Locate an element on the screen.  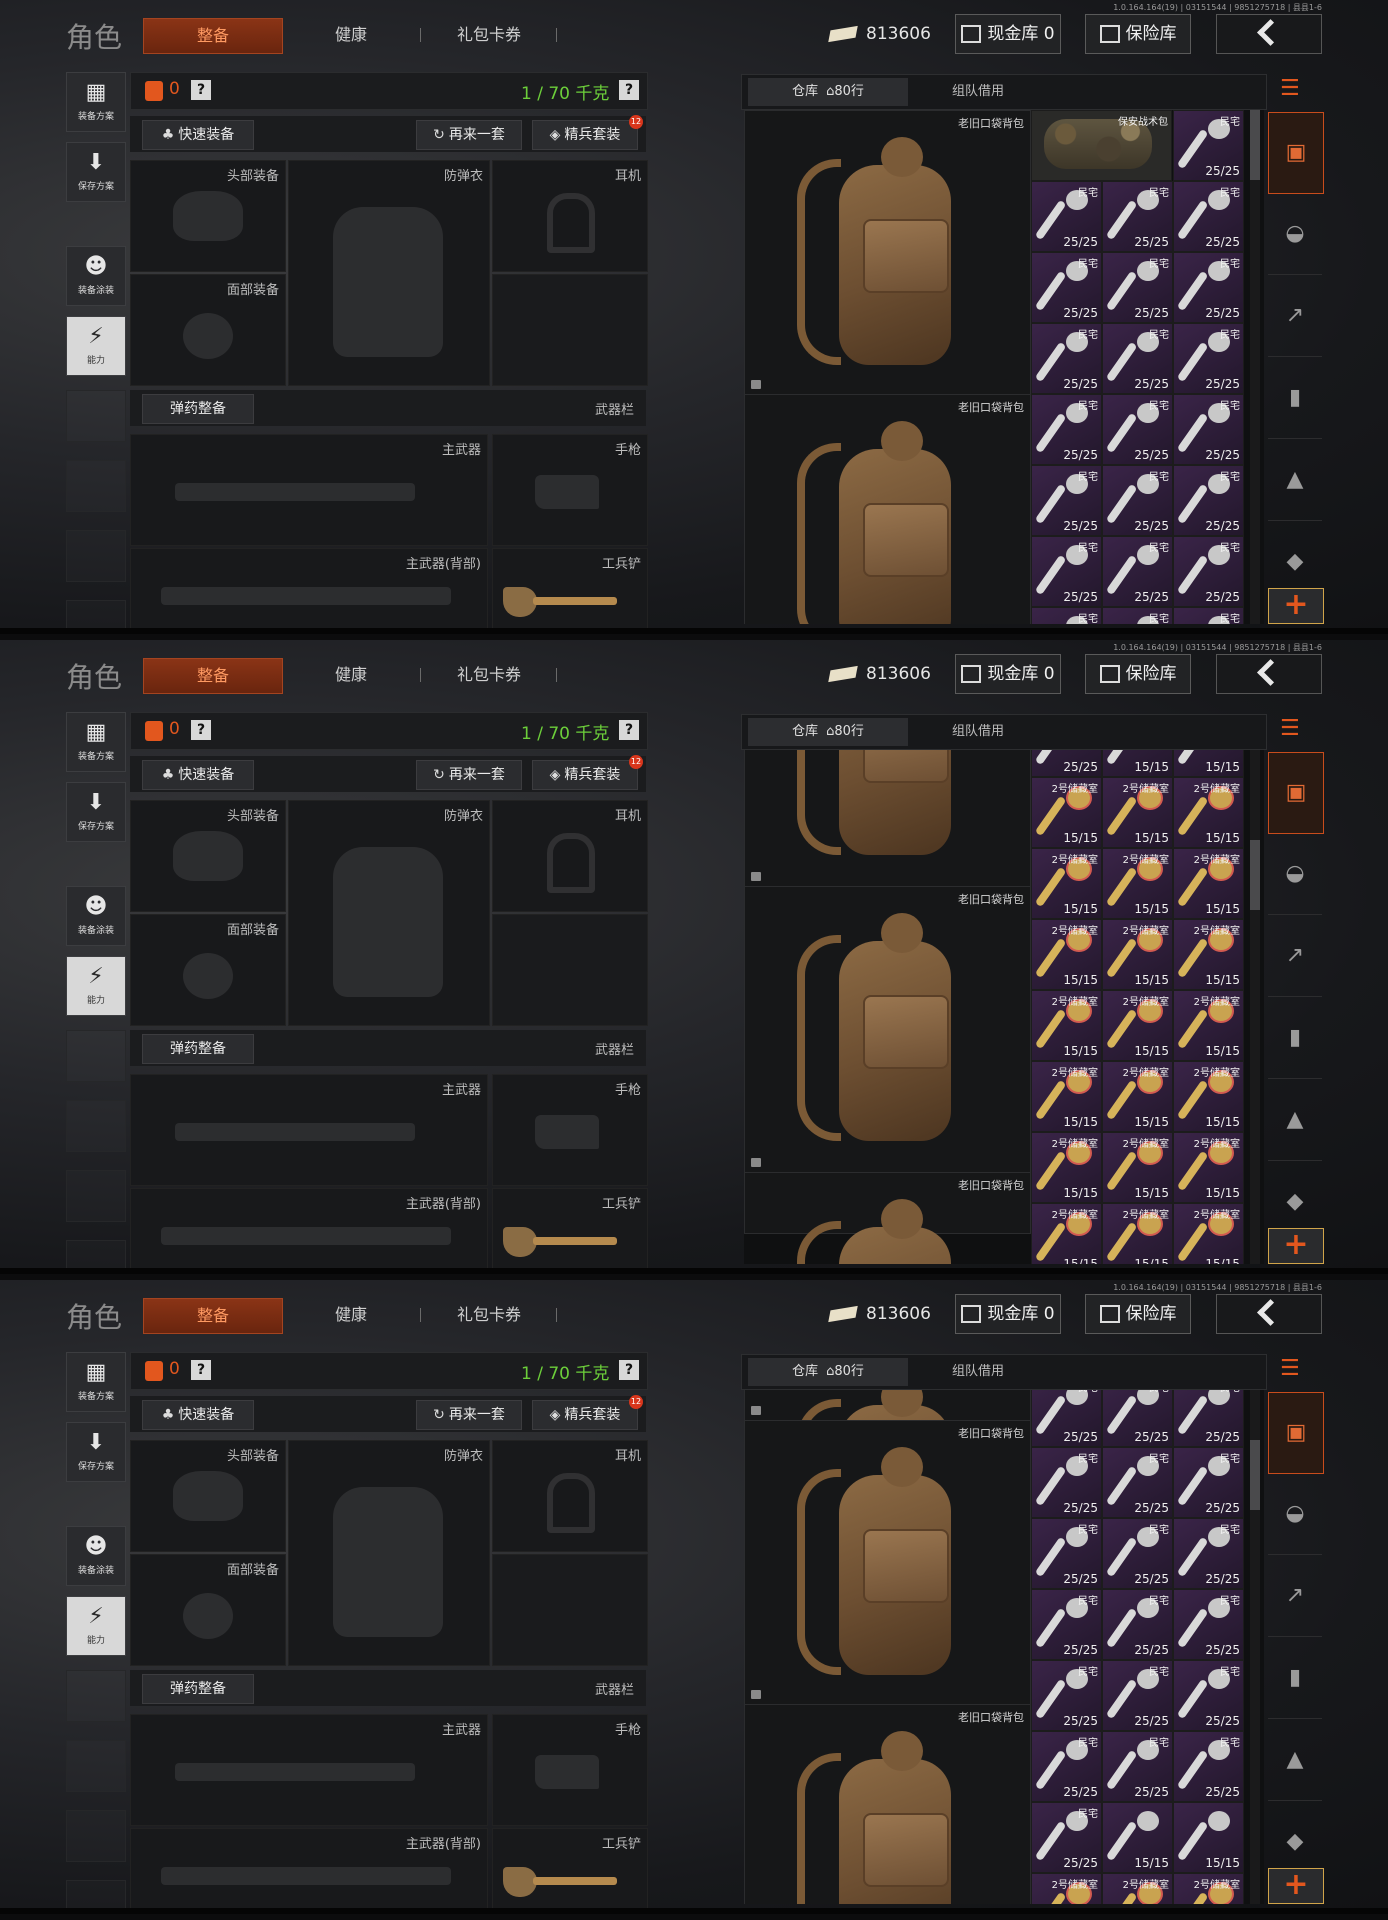
head-slot: 头部装备 is located at coordinates (208, 1496).